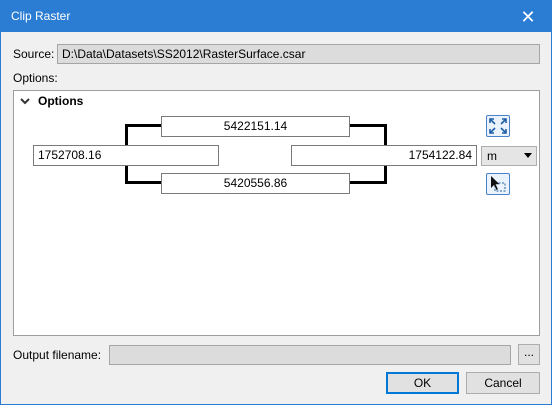 This screenshot has width=552, height=405. I want to click on options-panel-title: Options, so click(61, 101).